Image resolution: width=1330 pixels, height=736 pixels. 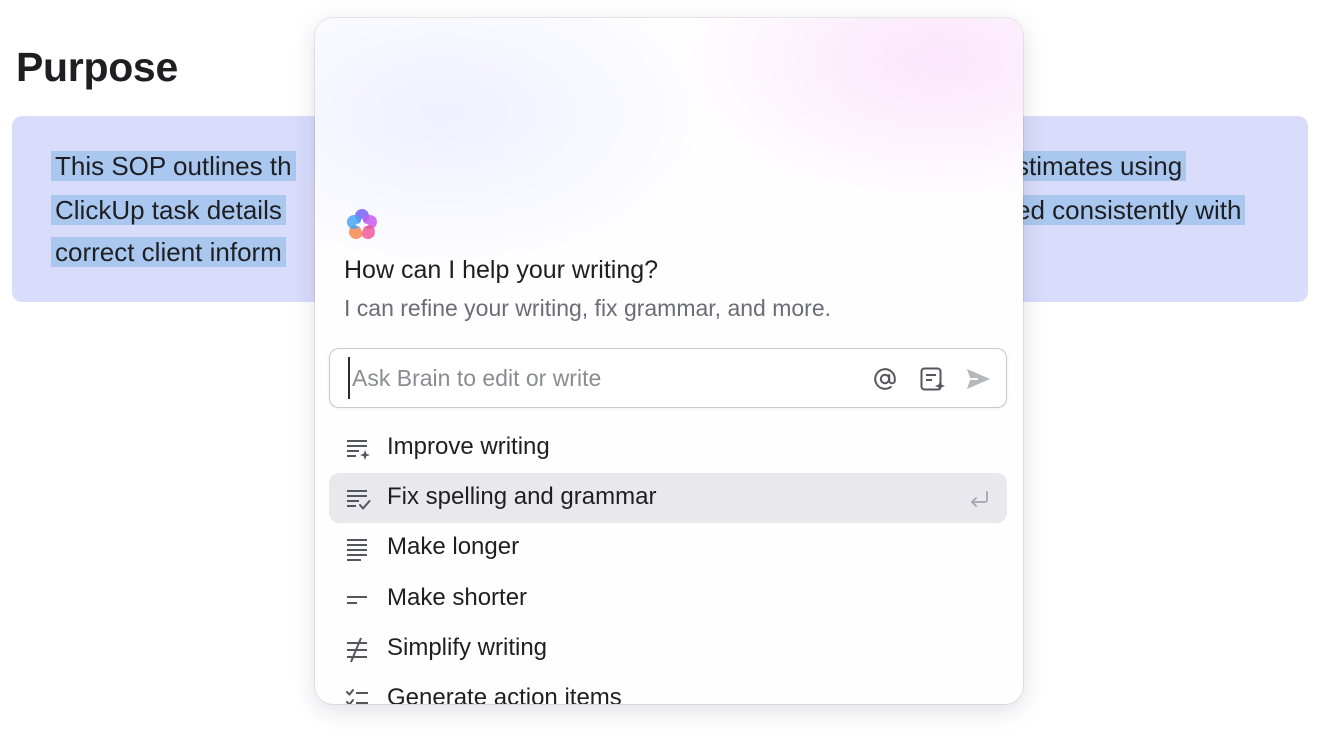 What do you see at coordinates (979, 499) in the screenshot?
I see `enter-key-icon` at bounding box center [979, 499].